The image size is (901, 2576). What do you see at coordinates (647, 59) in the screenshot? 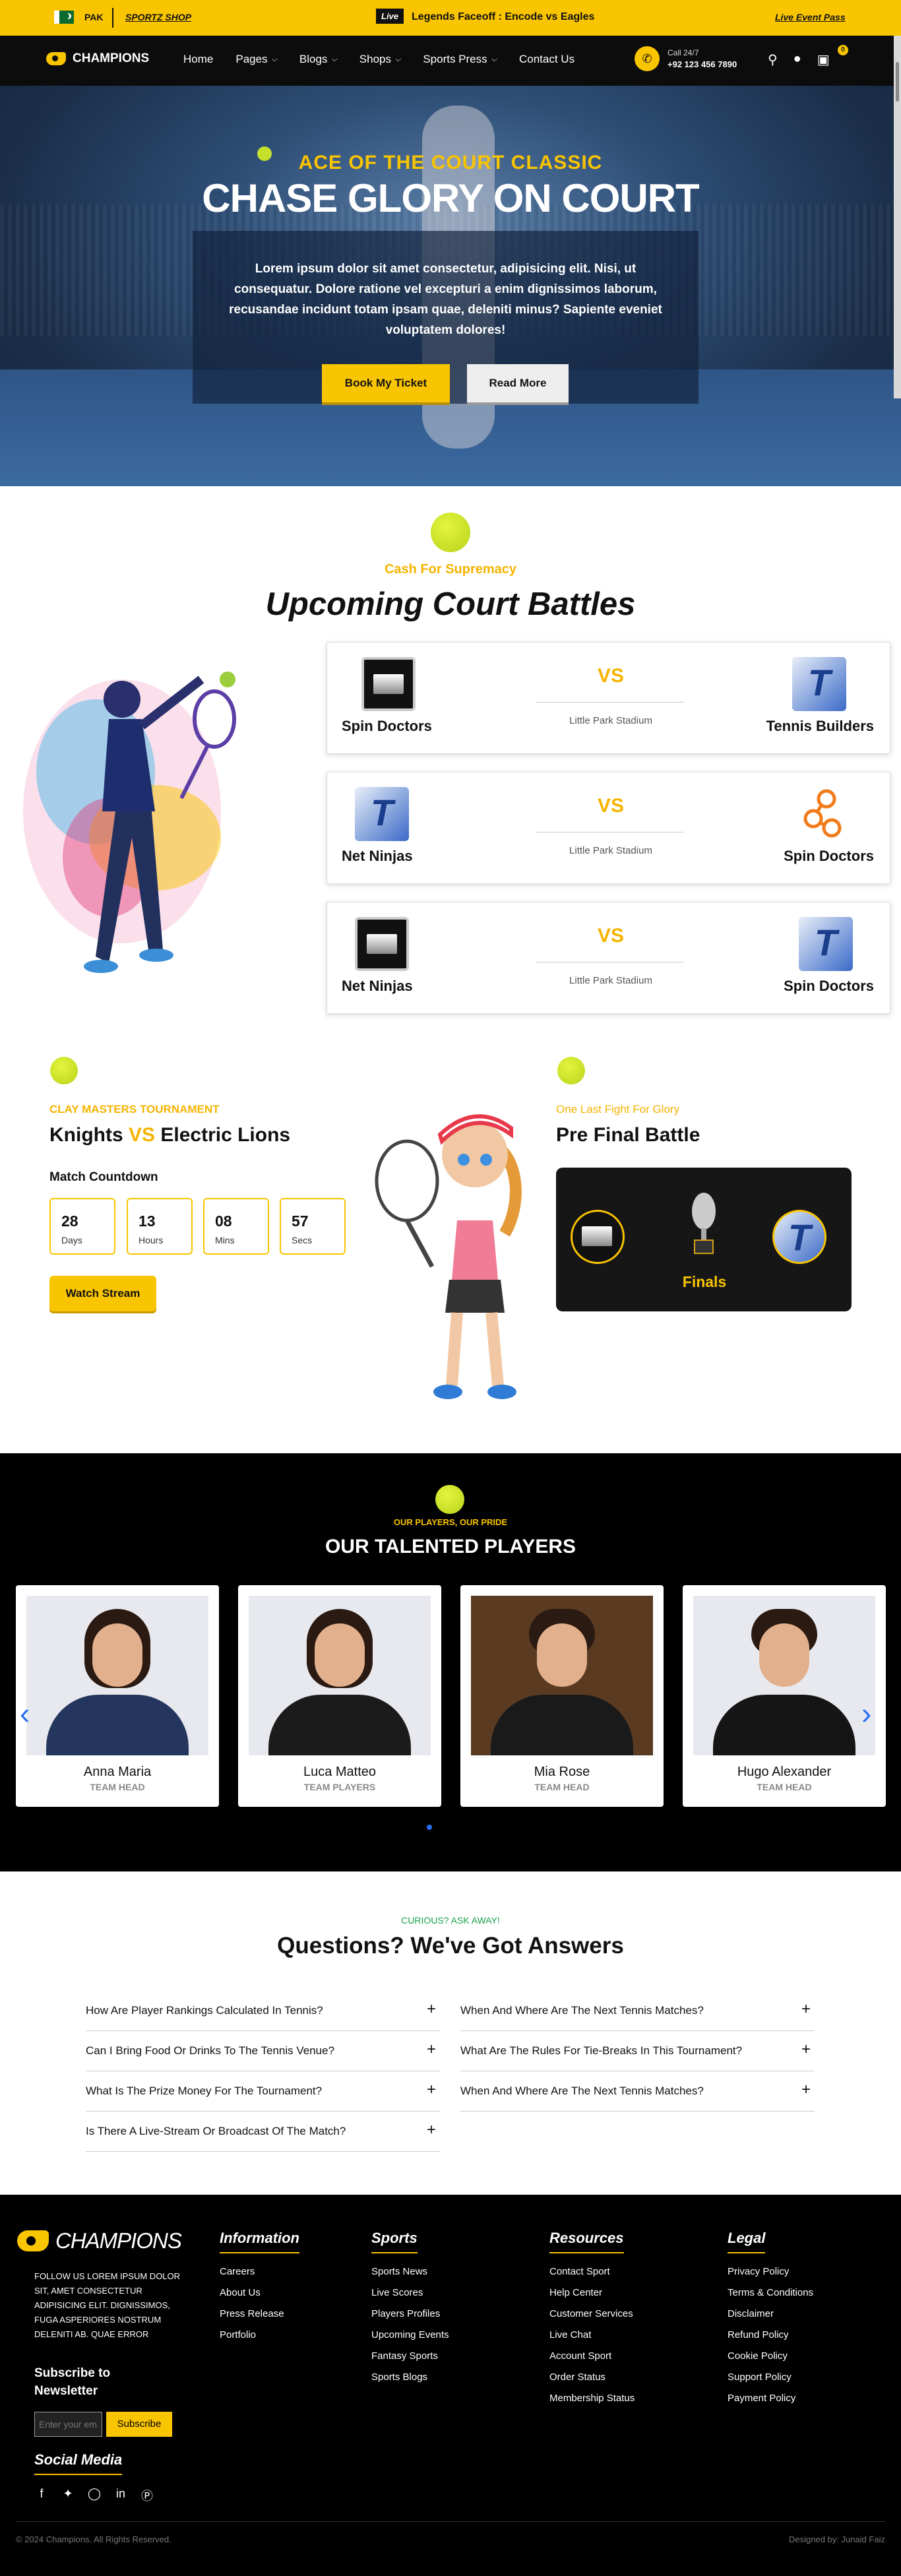
I see `phone-icon: ✆` at bounding box center [647, 59].